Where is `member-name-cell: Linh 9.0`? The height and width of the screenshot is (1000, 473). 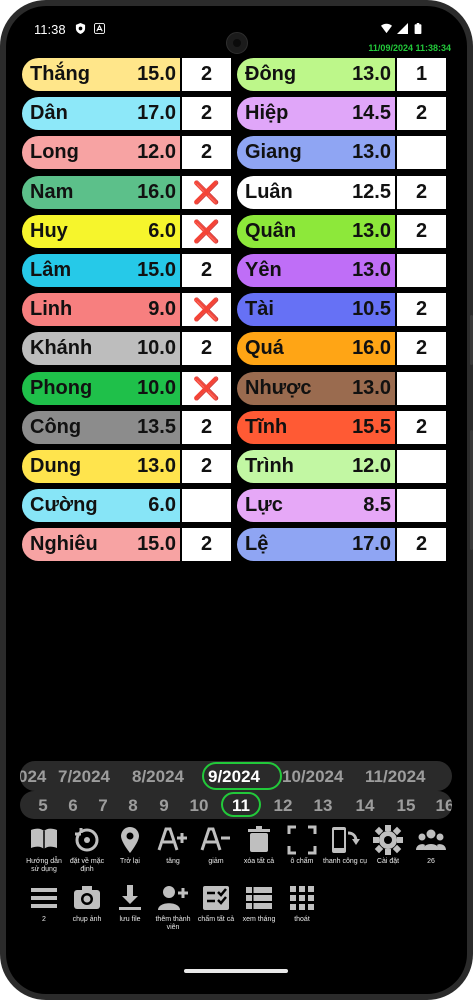
member-name-cell: Linh 9.0 is located at coordinates (101, 310).